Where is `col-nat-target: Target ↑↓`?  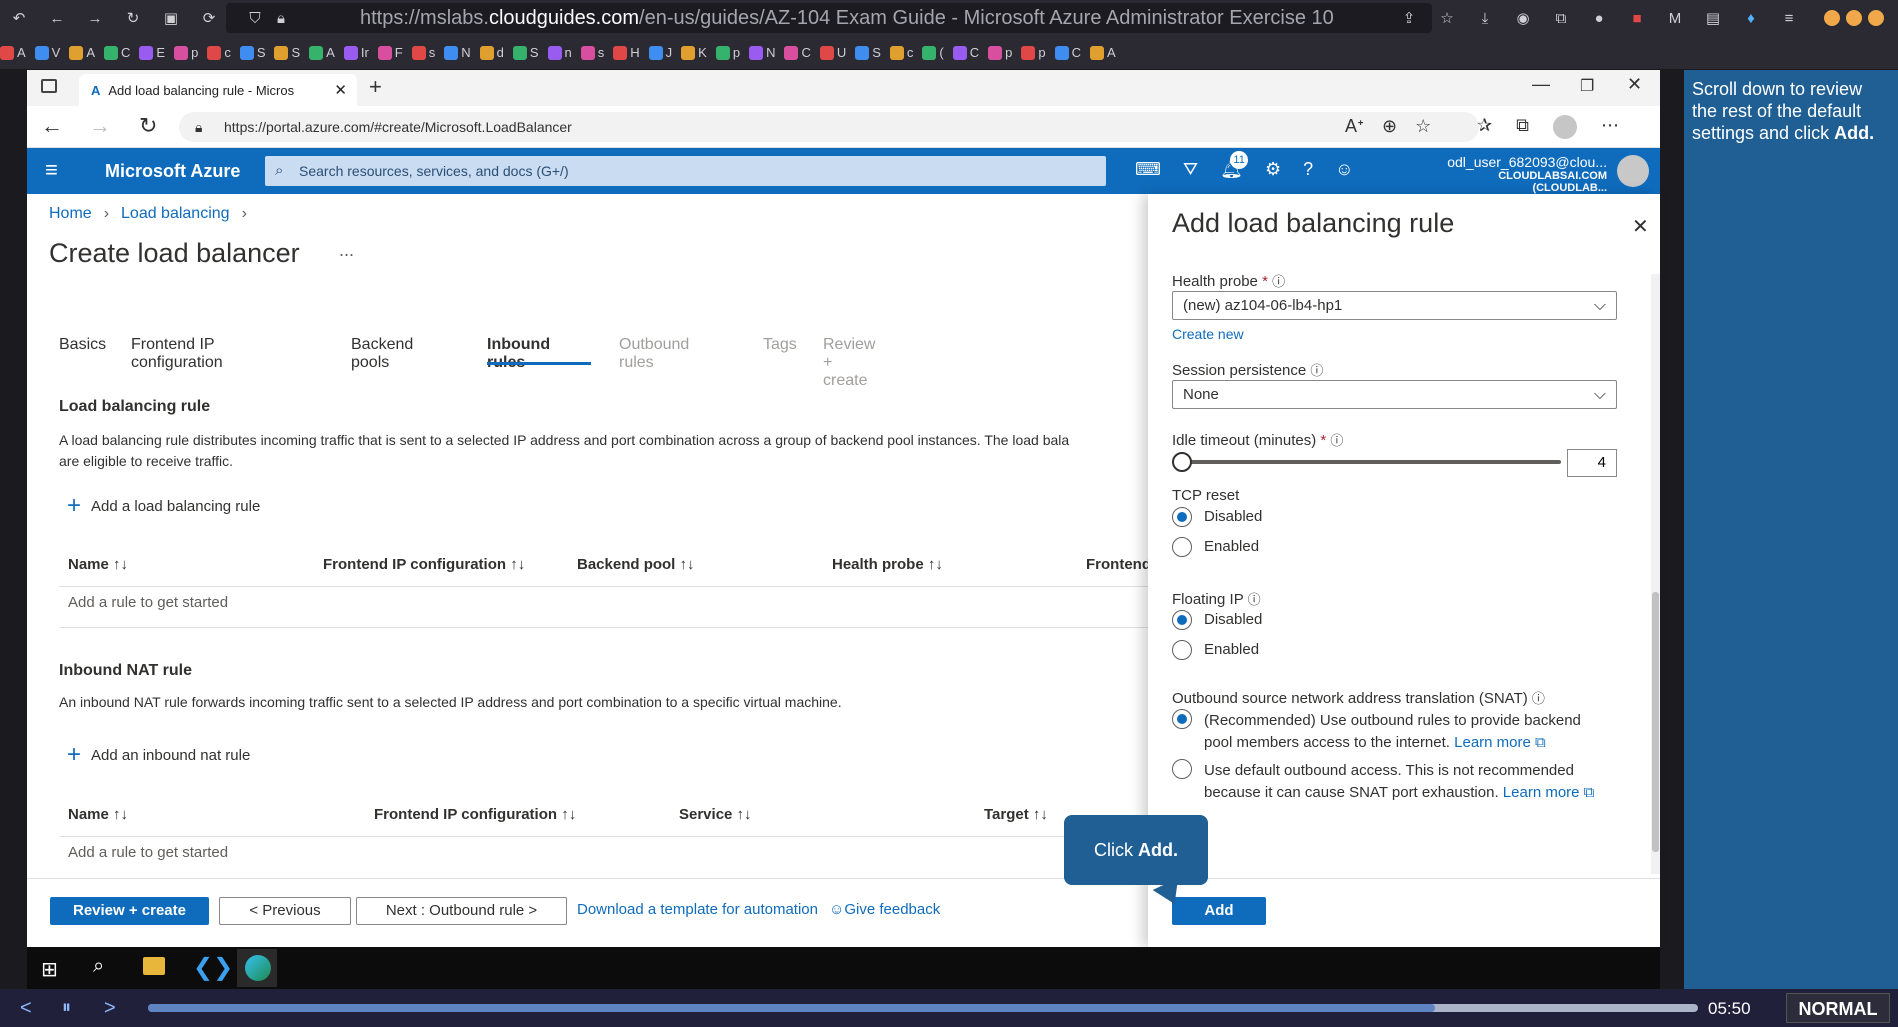
col-nat-target: Target ↑↓ is located at coordinates (1016, 814).